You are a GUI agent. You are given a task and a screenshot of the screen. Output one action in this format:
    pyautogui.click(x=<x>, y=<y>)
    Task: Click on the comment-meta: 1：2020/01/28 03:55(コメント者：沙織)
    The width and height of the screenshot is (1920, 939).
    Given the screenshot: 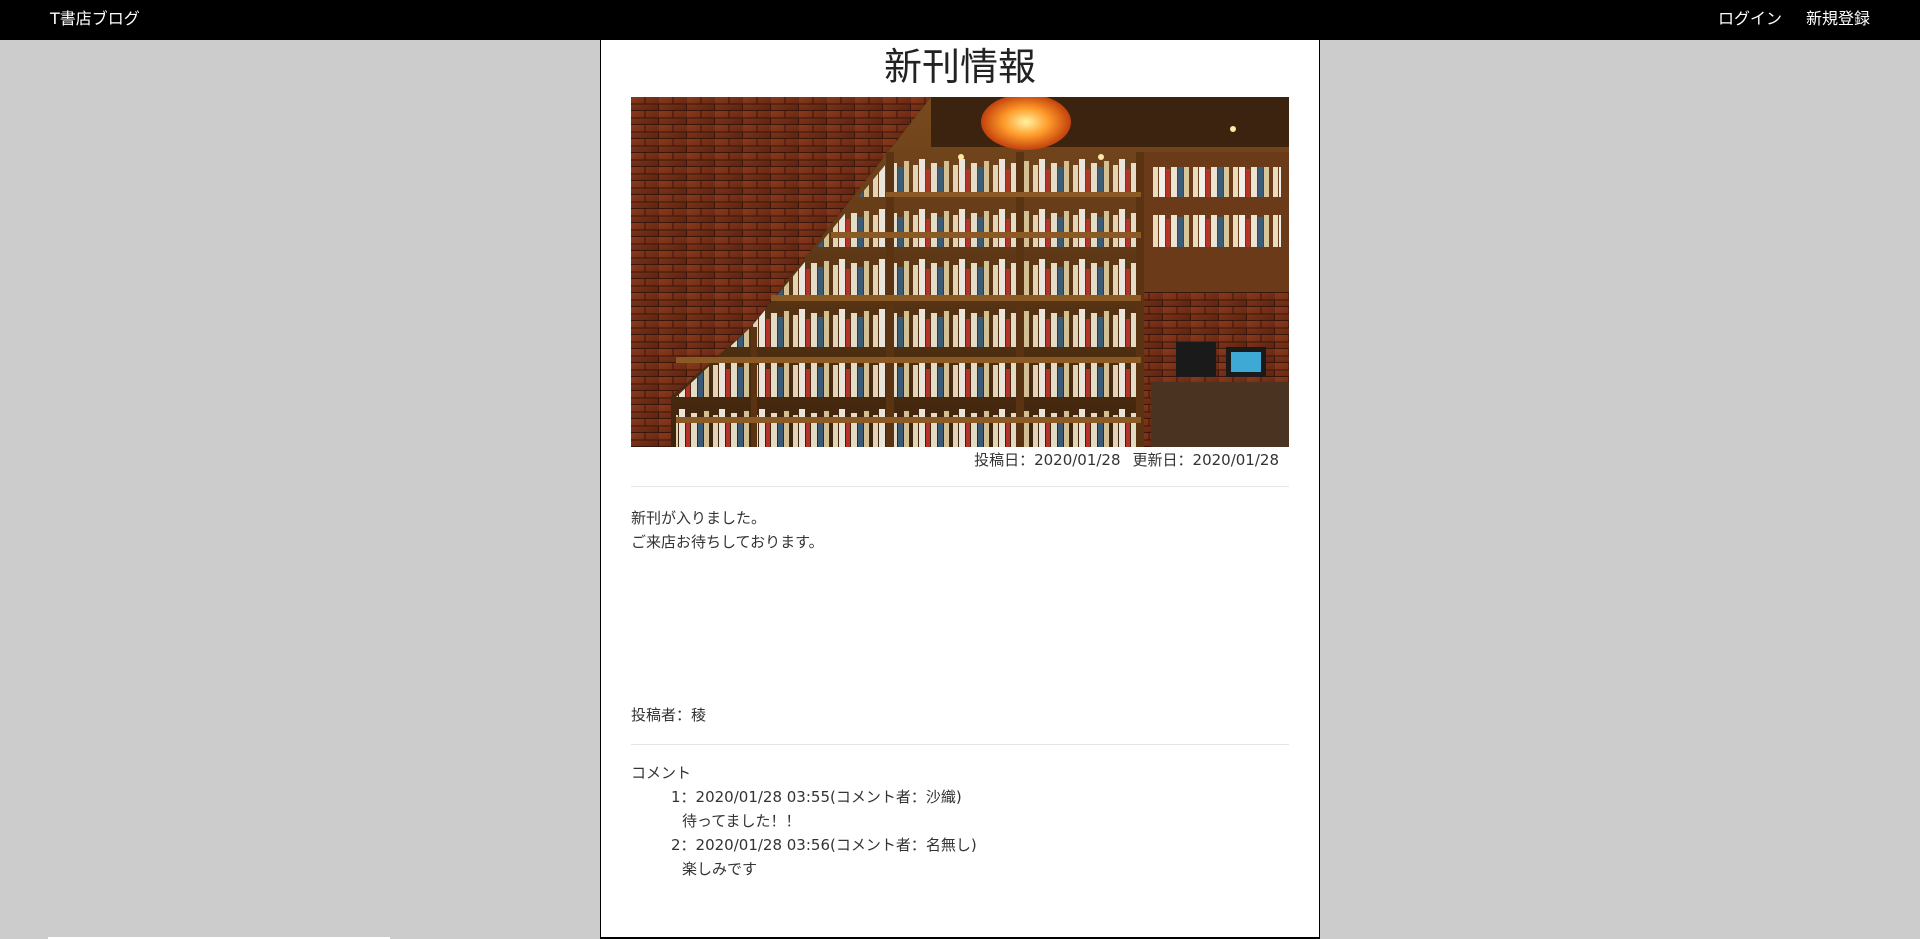 What is the action you would take?
    pyautogui.click(x=816, y=797)
    